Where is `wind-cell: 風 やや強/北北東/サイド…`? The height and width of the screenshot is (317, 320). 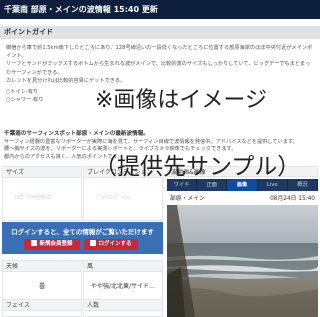
wind-cell: 風 やや強/北北東/サイド… is located at coordinates (123, 280).